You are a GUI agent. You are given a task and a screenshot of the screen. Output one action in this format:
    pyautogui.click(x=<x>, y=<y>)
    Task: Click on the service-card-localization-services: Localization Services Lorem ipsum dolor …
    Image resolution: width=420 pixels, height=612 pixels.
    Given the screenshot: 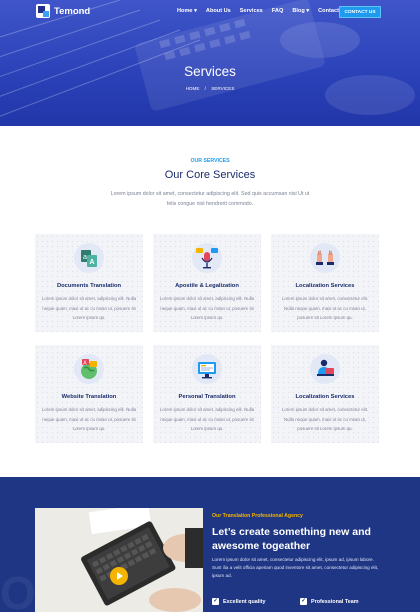 What is the action you would take?
    pyautogui.click(x=325, y=283)
    